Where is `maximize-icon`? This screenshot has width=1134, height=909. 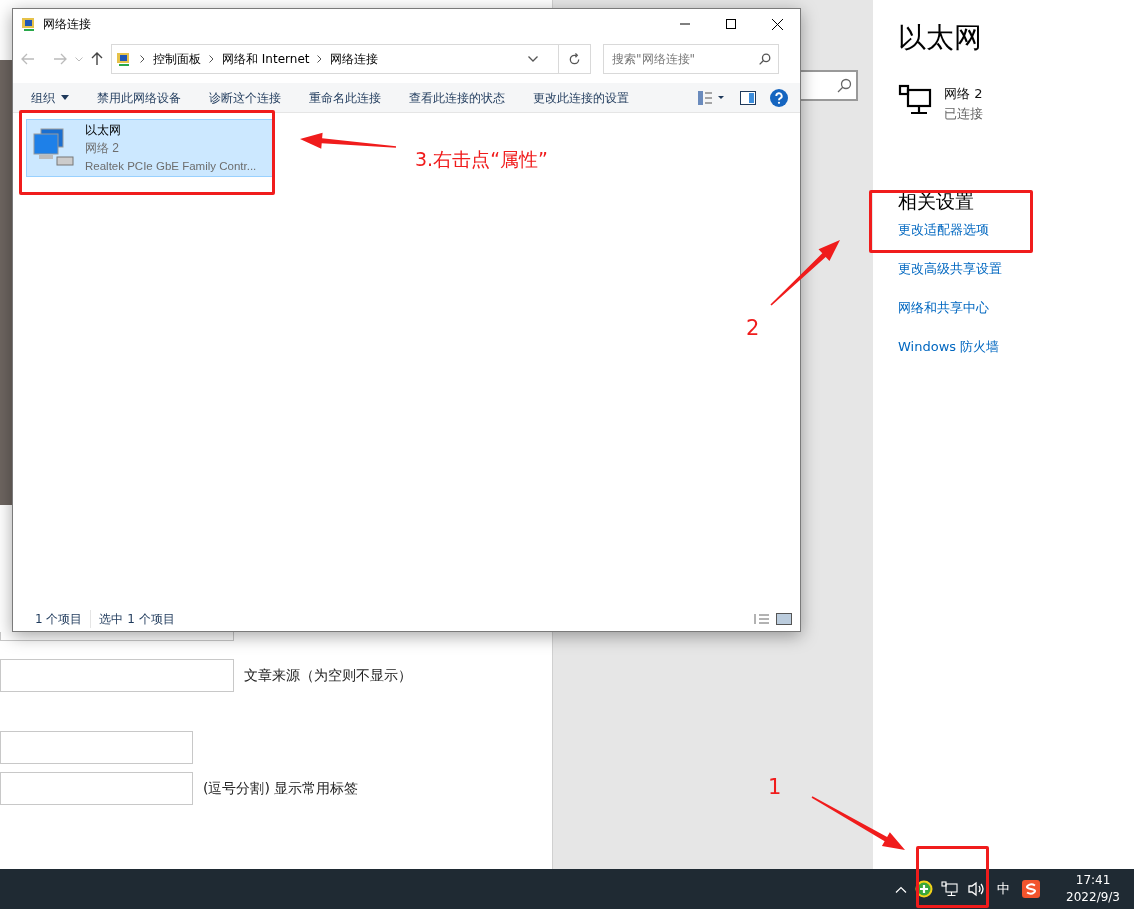
maximize-icon is located at coordinates (731, 24).